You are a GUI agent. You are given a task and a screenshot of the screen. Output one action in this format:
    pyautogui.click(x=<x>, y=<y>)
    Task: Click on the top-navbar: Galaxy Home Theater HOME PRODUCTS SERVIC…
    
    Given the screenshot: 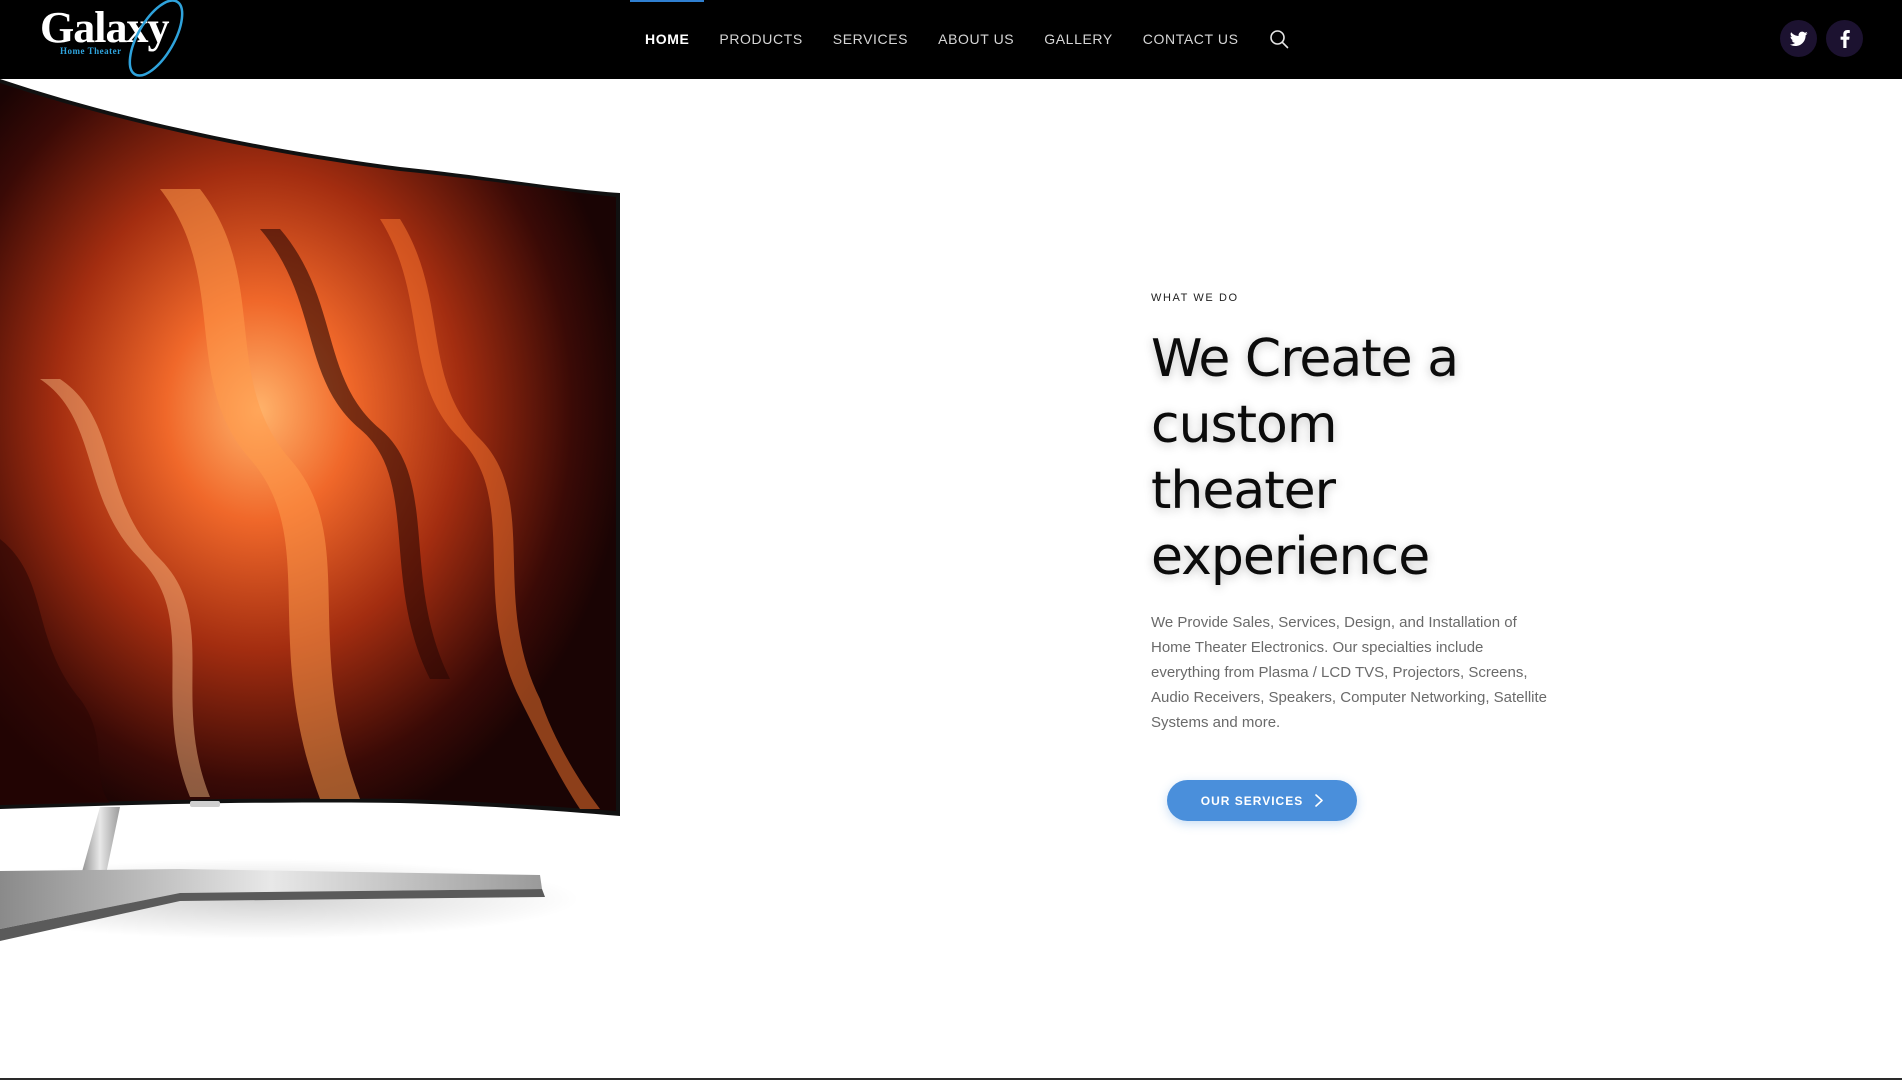 What is the action you would take?
    pyautogui.click(x=951, y=39)
    